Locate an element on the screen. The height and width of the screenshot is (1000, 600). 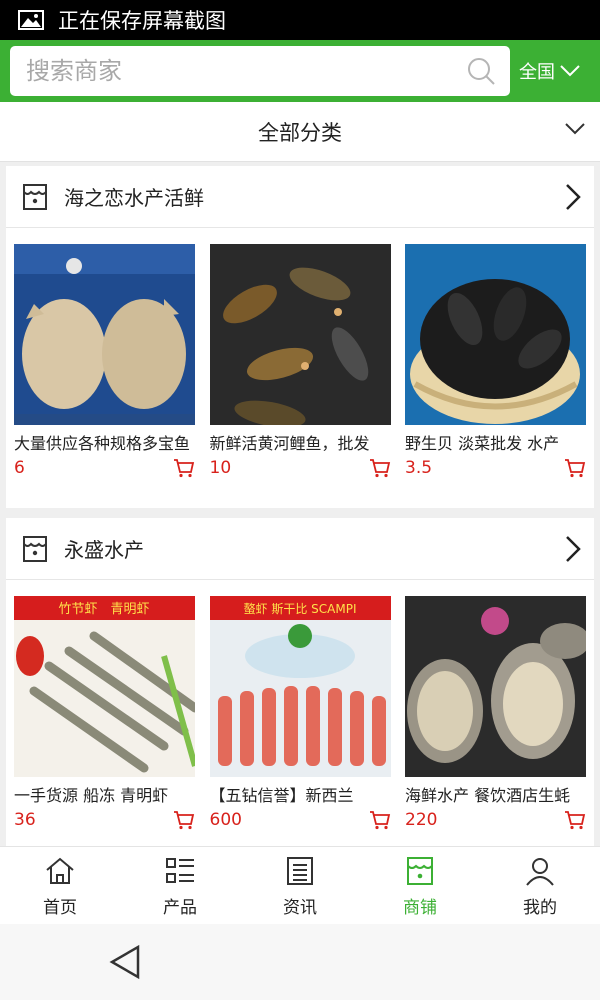
product-card: 螯虾 斯干比 SCAMPI 【五钻信誉】新西兰 600 is located at coordinates (300, 713).